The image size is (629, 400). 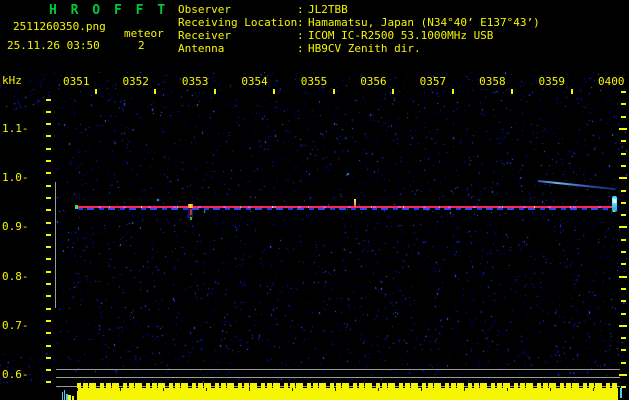 What do you see at coordinates (238, 22) in the screenshot?
I see `info-label: Receiving Location` at bounding box center [238, 22].